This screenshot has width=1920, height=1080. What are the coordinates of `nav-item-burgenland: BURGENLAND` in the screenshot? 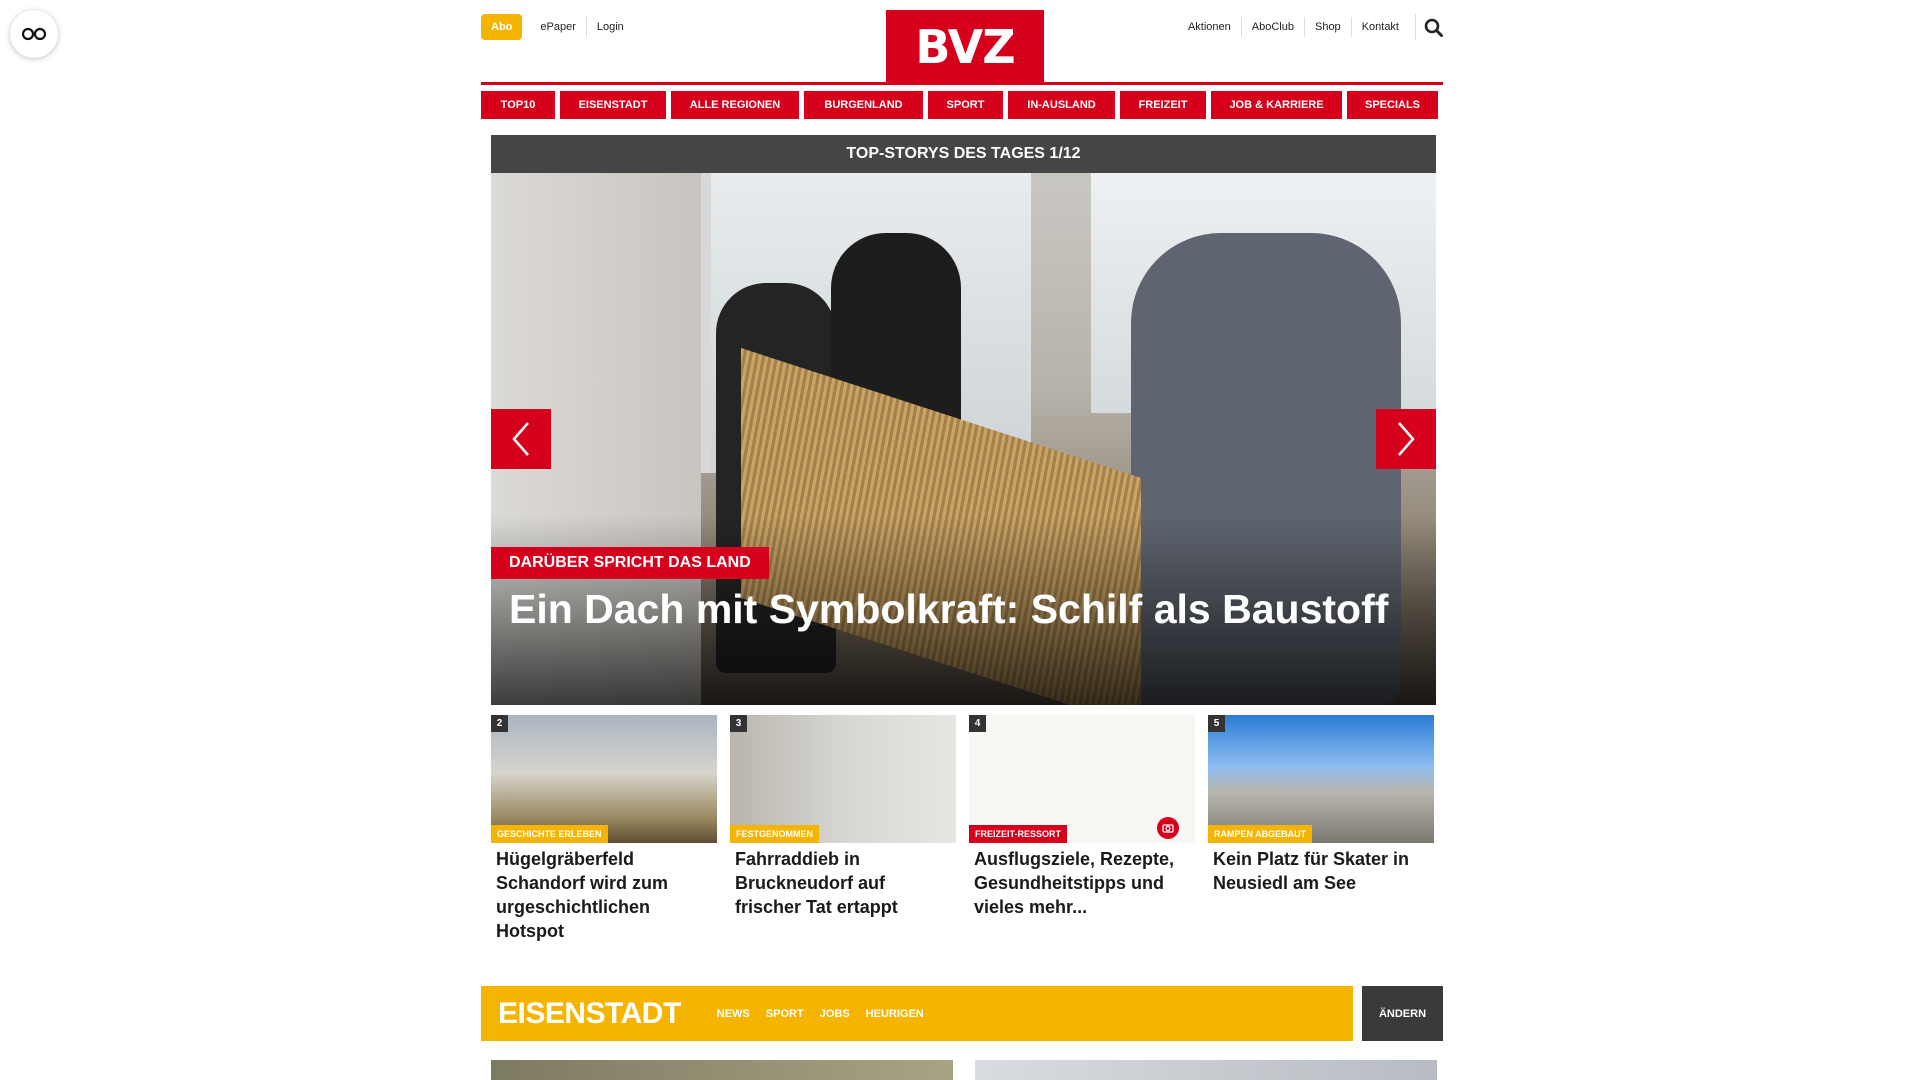 It's located at (863, 105).